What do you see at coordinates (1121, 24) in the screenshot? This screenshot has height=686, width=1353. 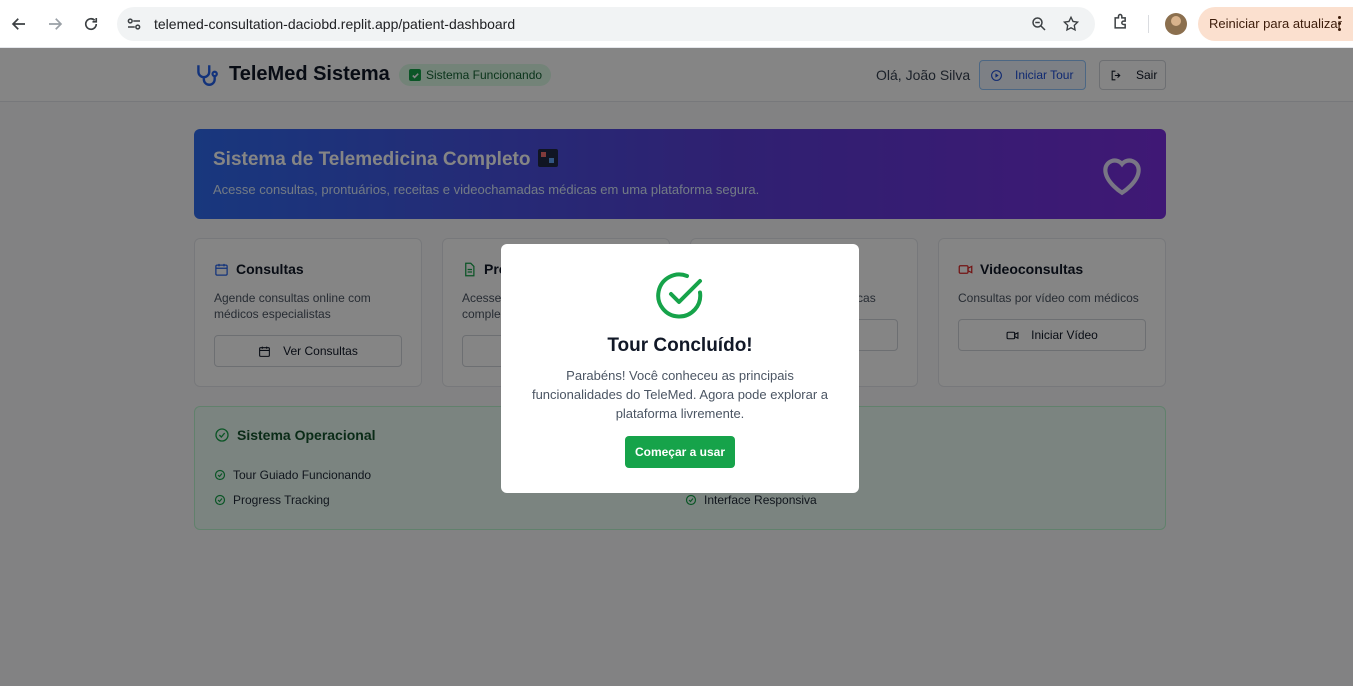 I see `extensions-icon` at bounding box center [1121, 24].